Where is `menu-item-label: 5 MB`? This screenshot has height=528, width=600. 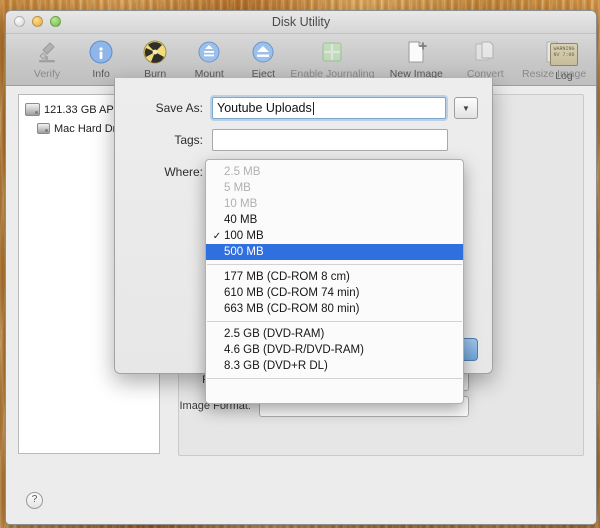
menu-item-label: 5 MB is located at coordinates (237, 188).